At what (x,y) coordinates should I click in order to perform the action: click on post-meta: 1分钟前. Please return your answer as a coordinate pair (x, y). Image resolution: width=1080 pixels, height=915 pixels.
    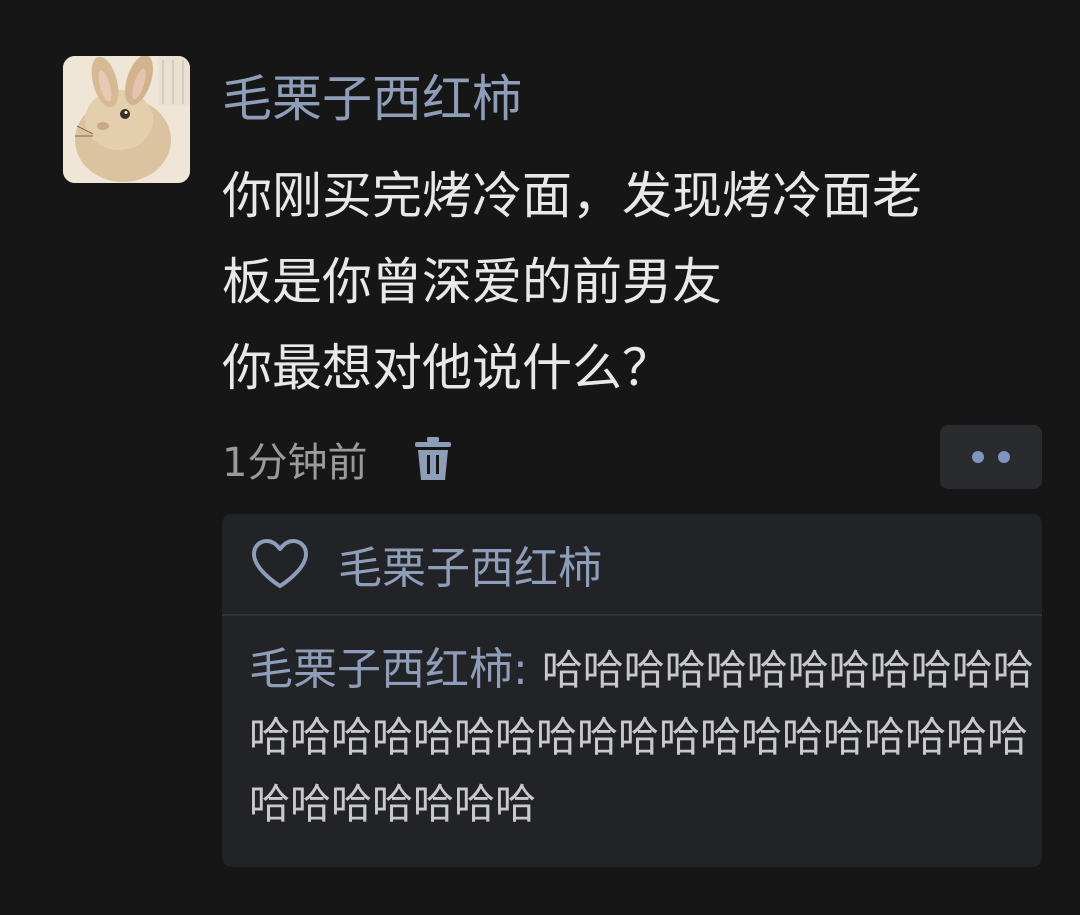
    Looking at the image, I should click on (338, 459).